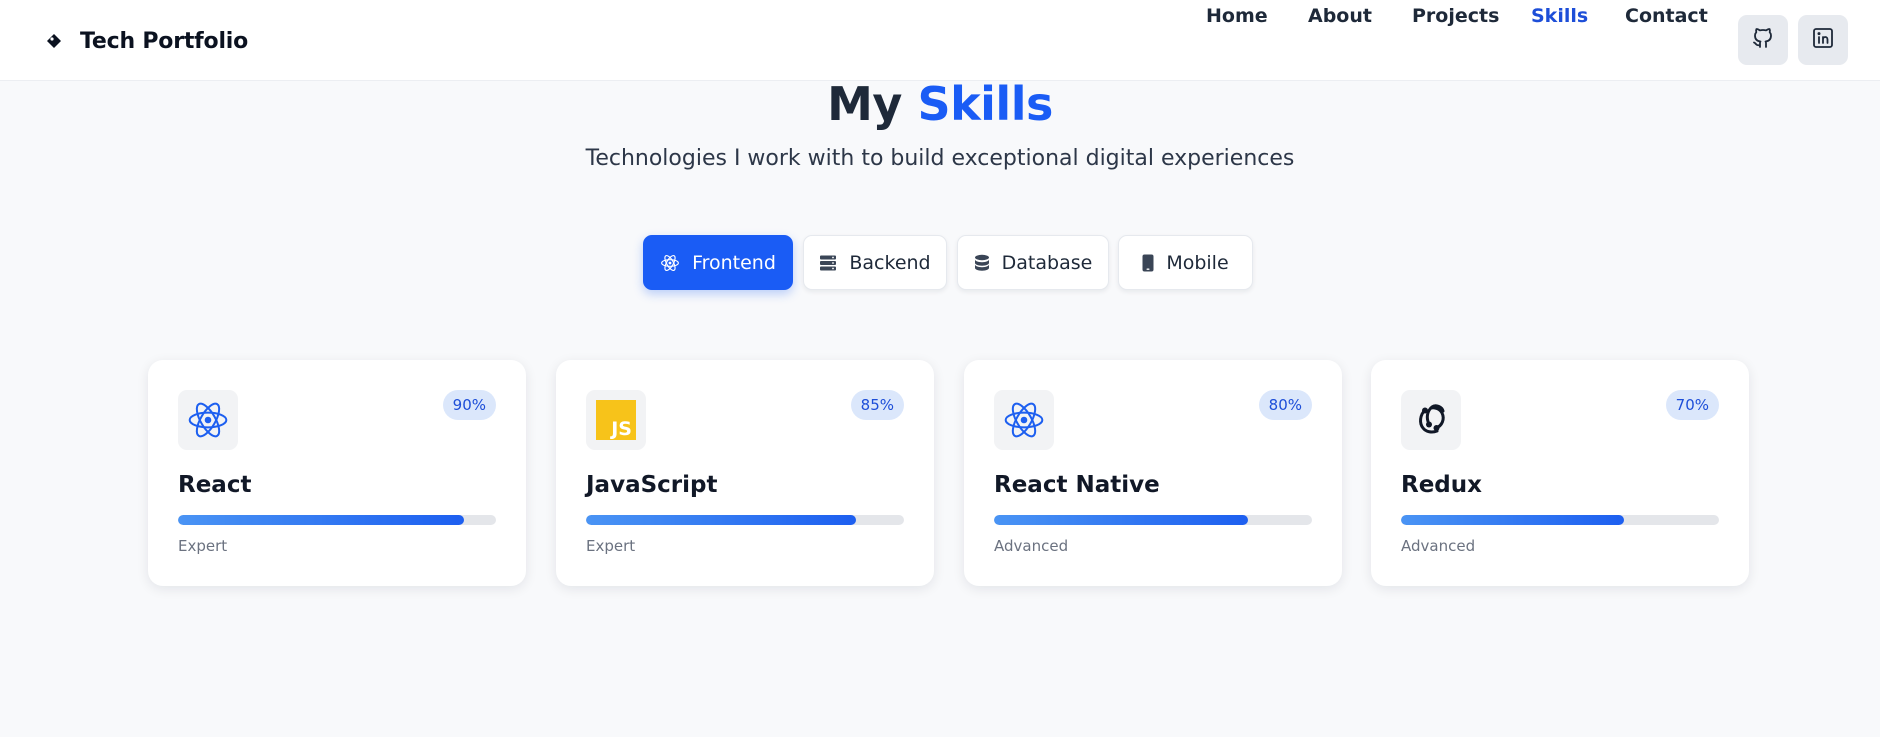  I want to click on nav-skills: Skills, so click(1559, 16).